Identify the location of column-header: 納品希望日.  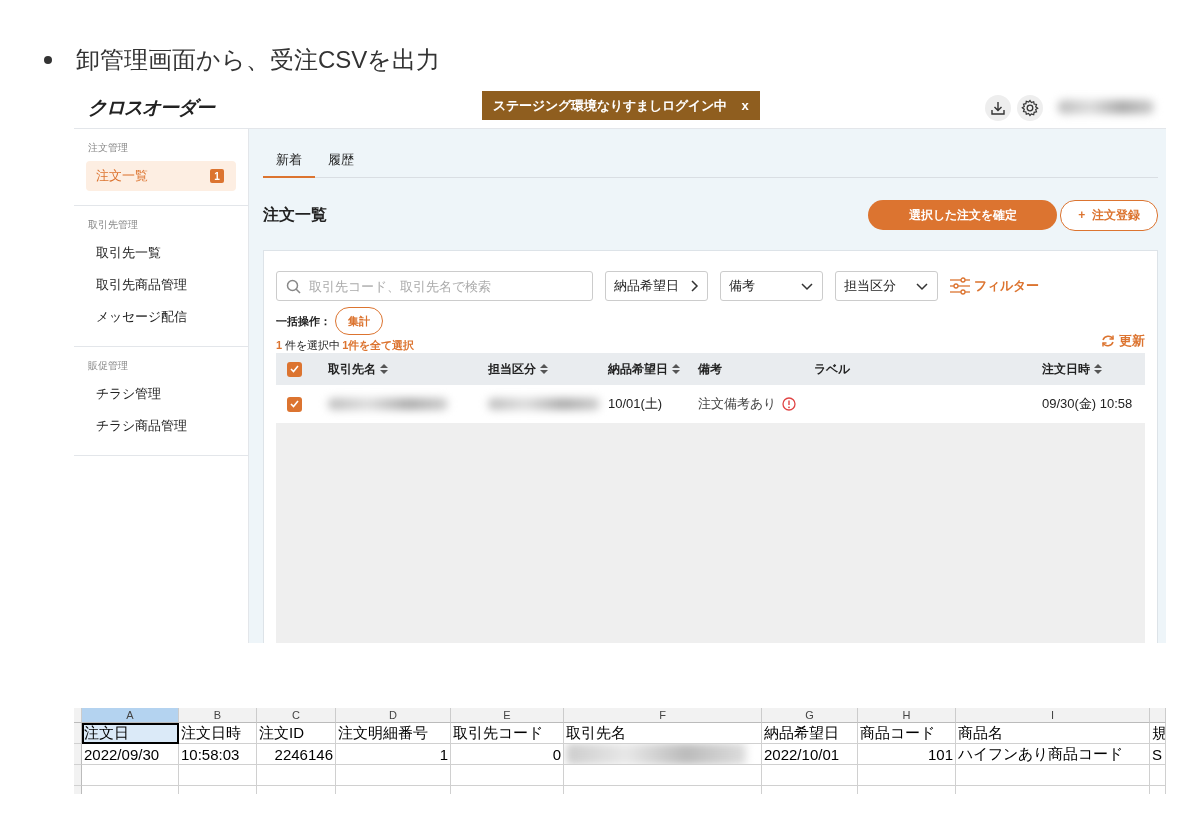
(638, 369).